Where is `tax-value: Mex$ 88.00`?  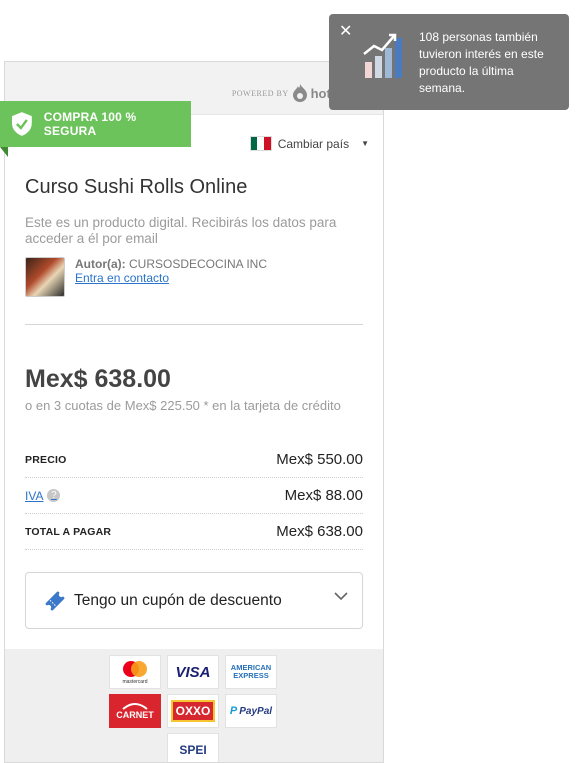 tax-value: Mex$ 88.00 is located at coordinates (323, 495).